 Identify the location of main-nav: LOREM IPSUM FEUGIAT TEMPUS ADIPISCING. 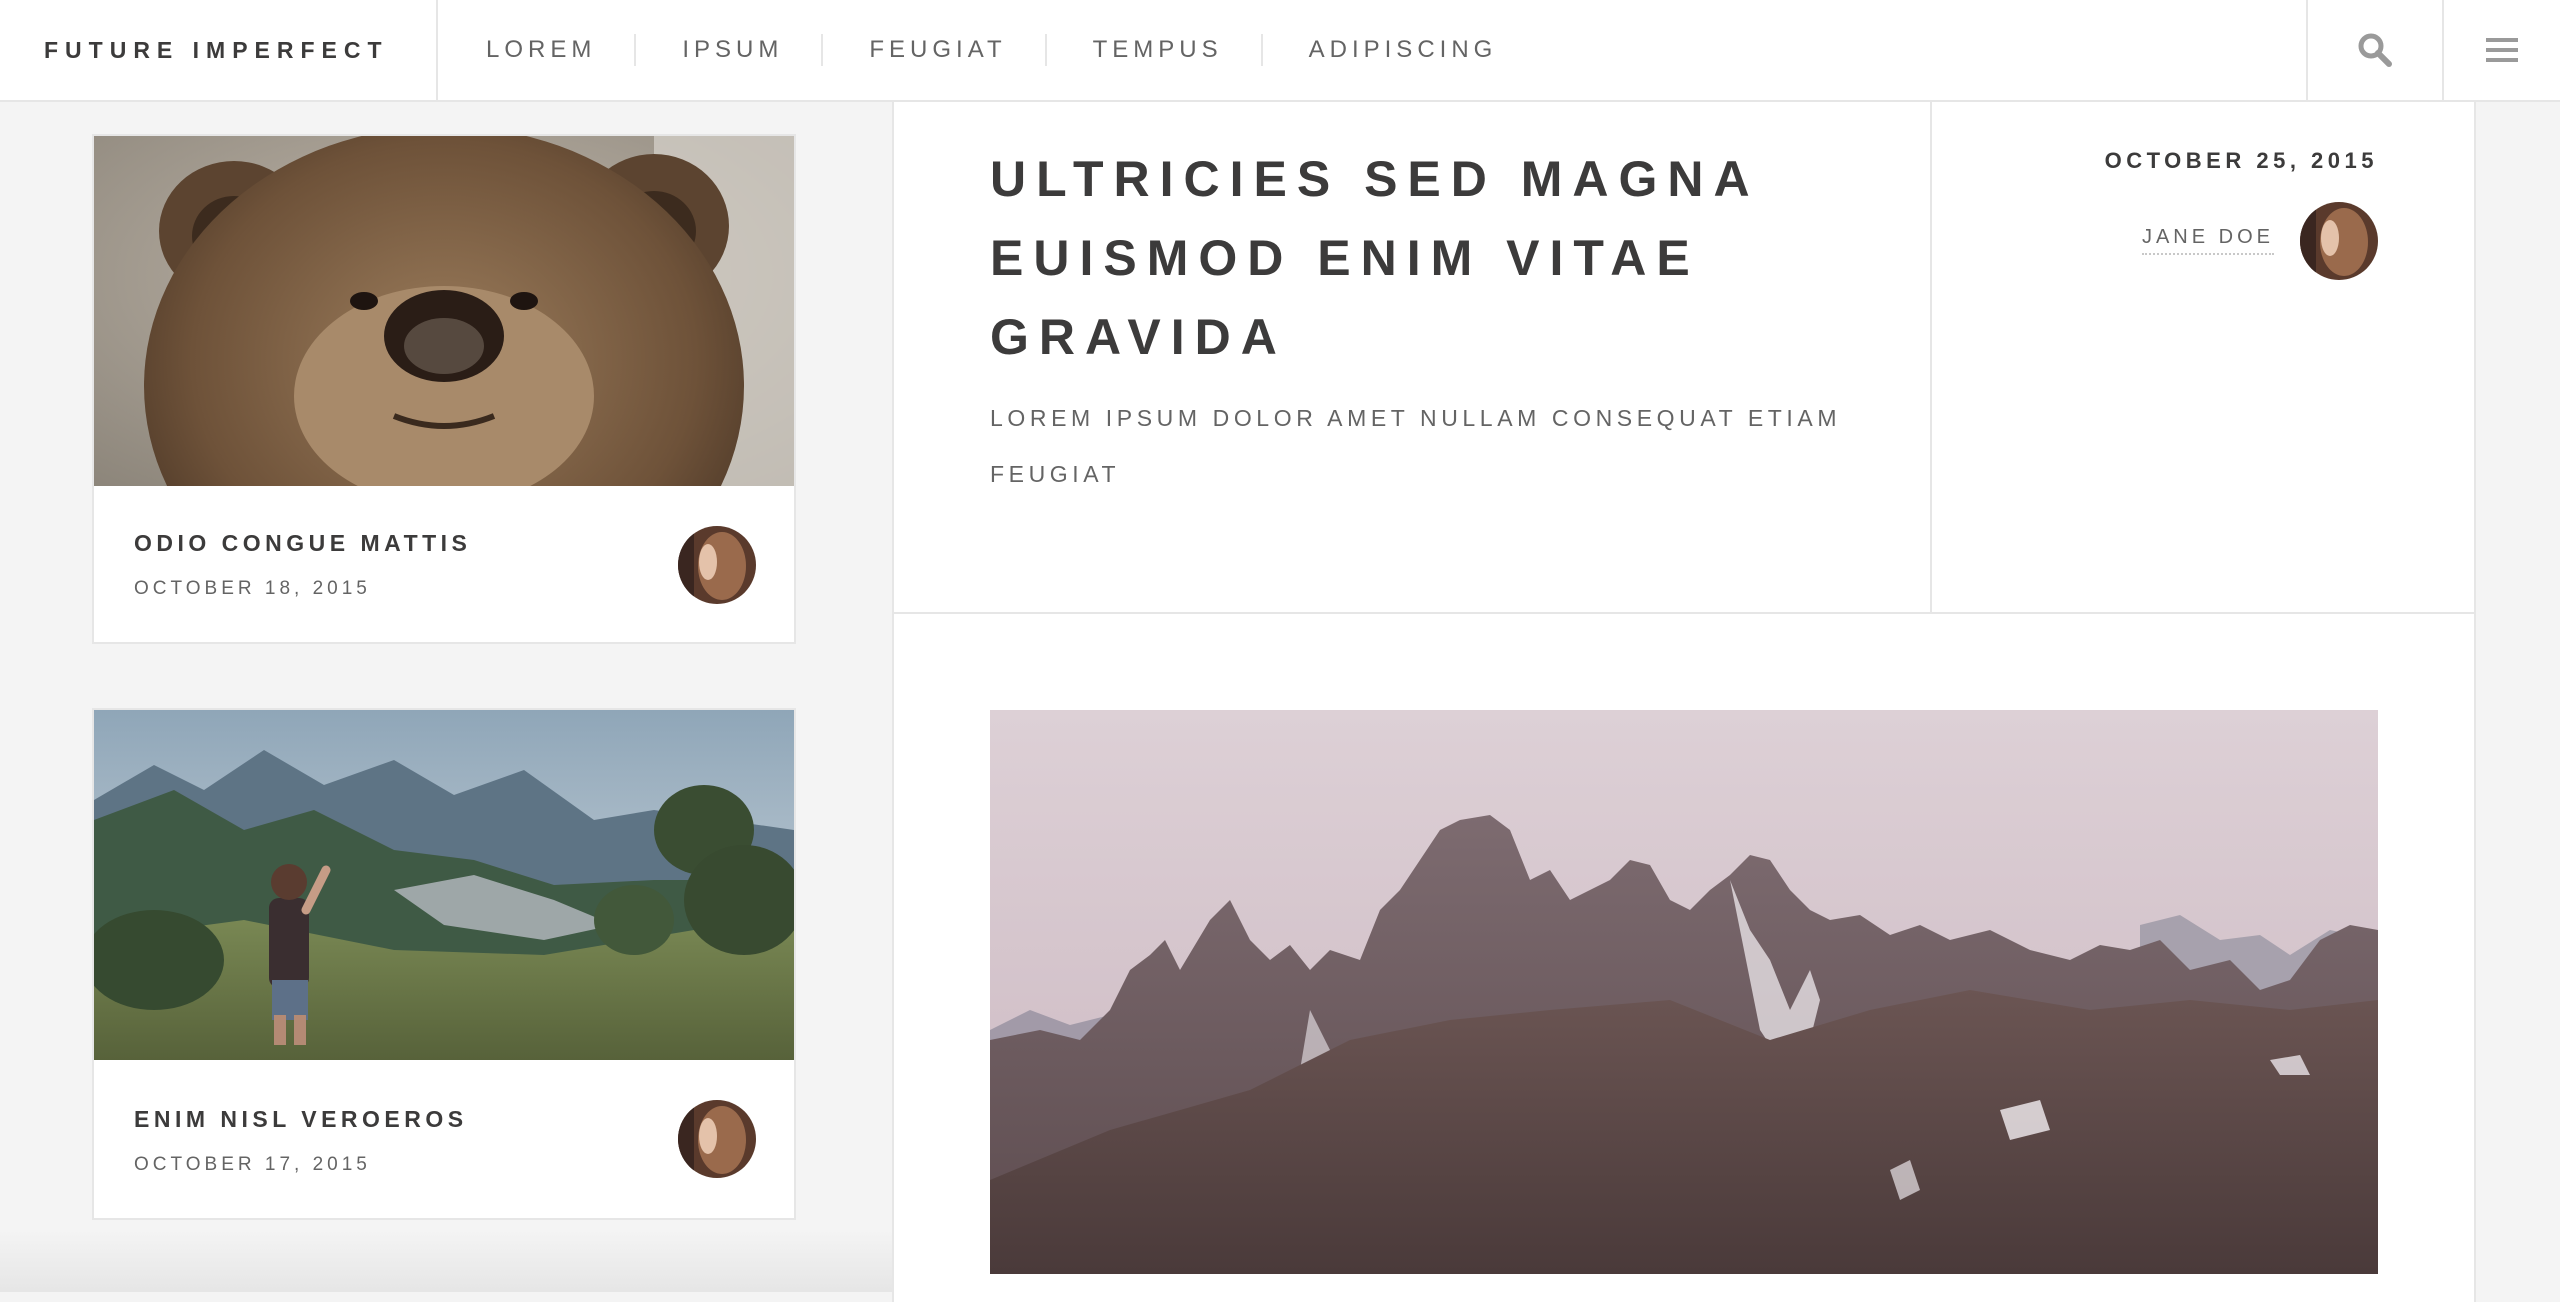
(987, 50).